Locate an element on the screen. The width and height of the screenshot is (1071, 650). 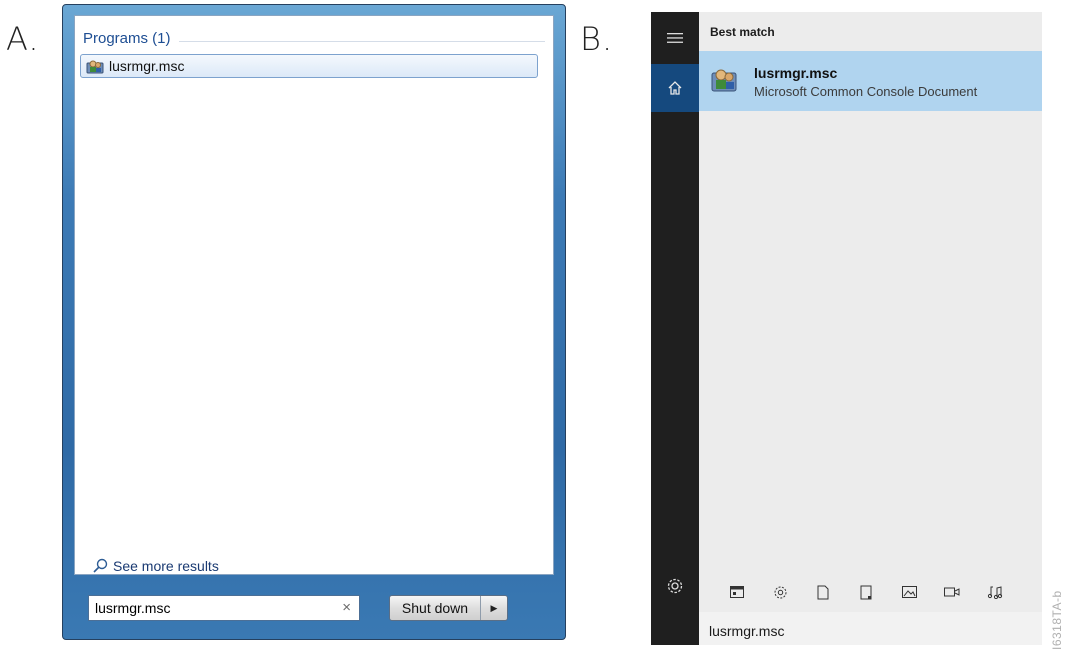
nav-rail is located at coordinates (675, 328).